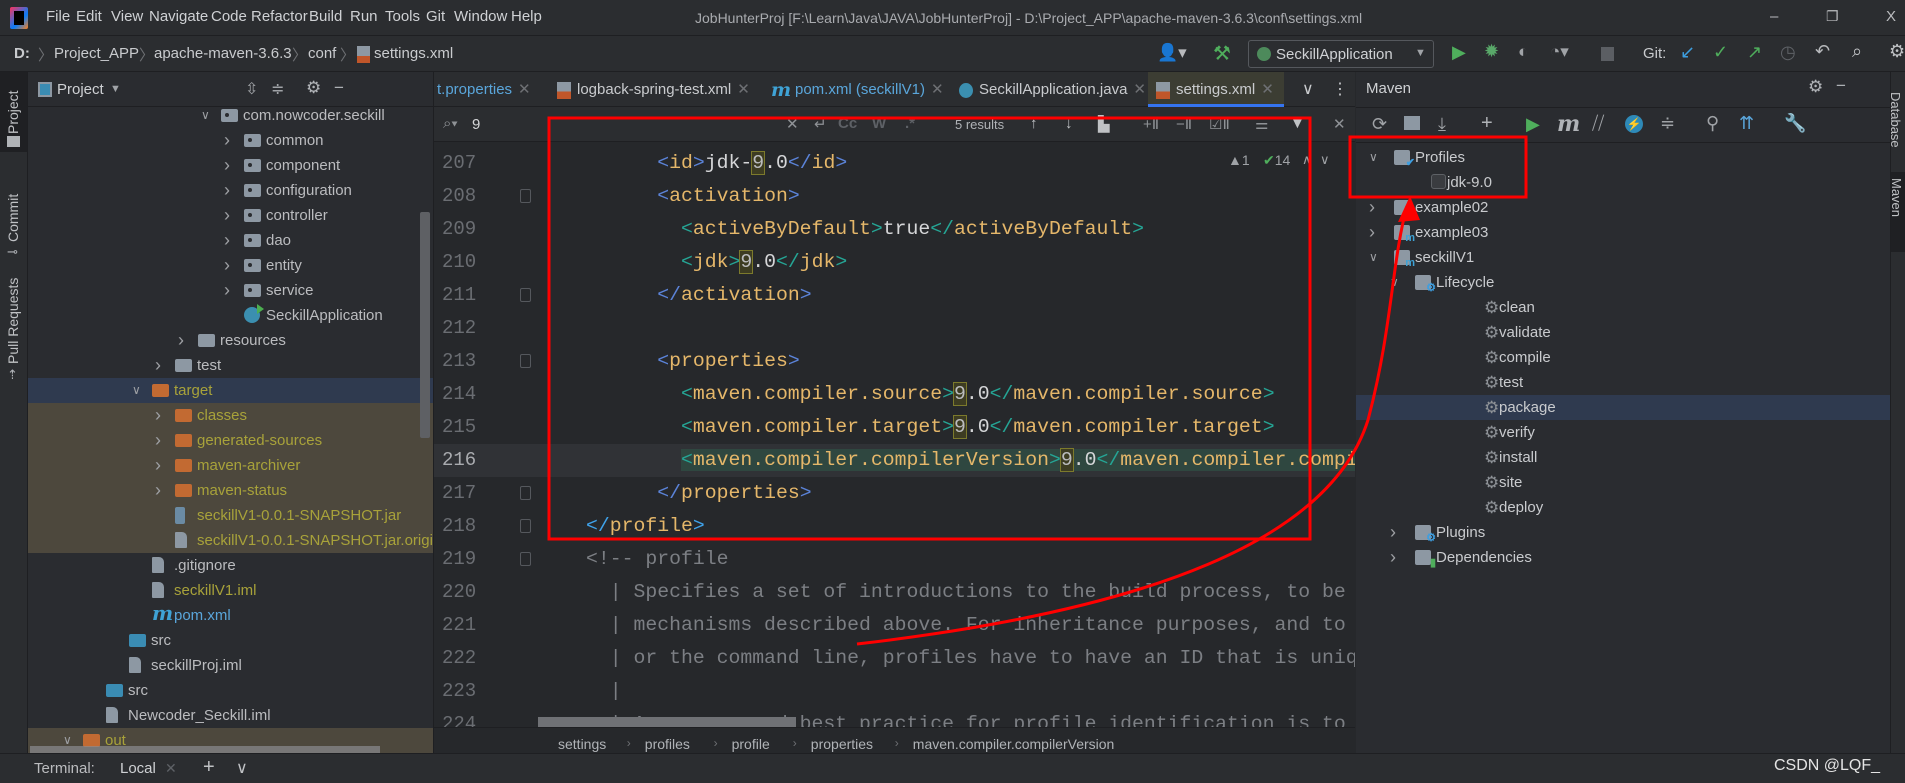  Describe the element at coordinates (1623, 407) in the screenshot. I see `maven-tree-item: ⚙ package` at that location.